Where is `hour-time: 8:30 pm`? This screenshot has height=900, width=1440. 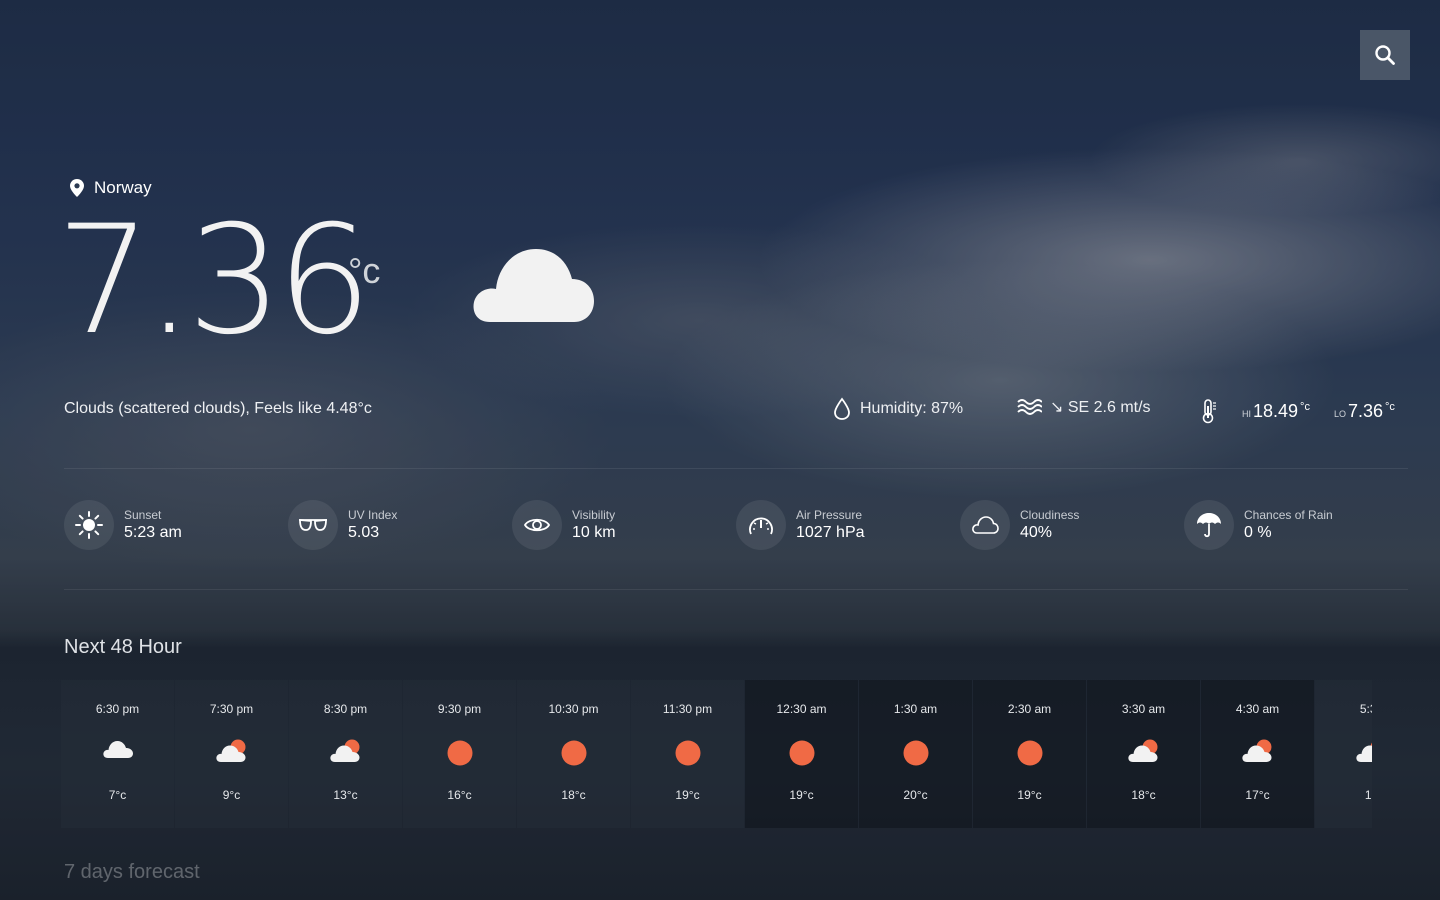
hour-time: 8:30 pm is located at coordinates (345, 709).